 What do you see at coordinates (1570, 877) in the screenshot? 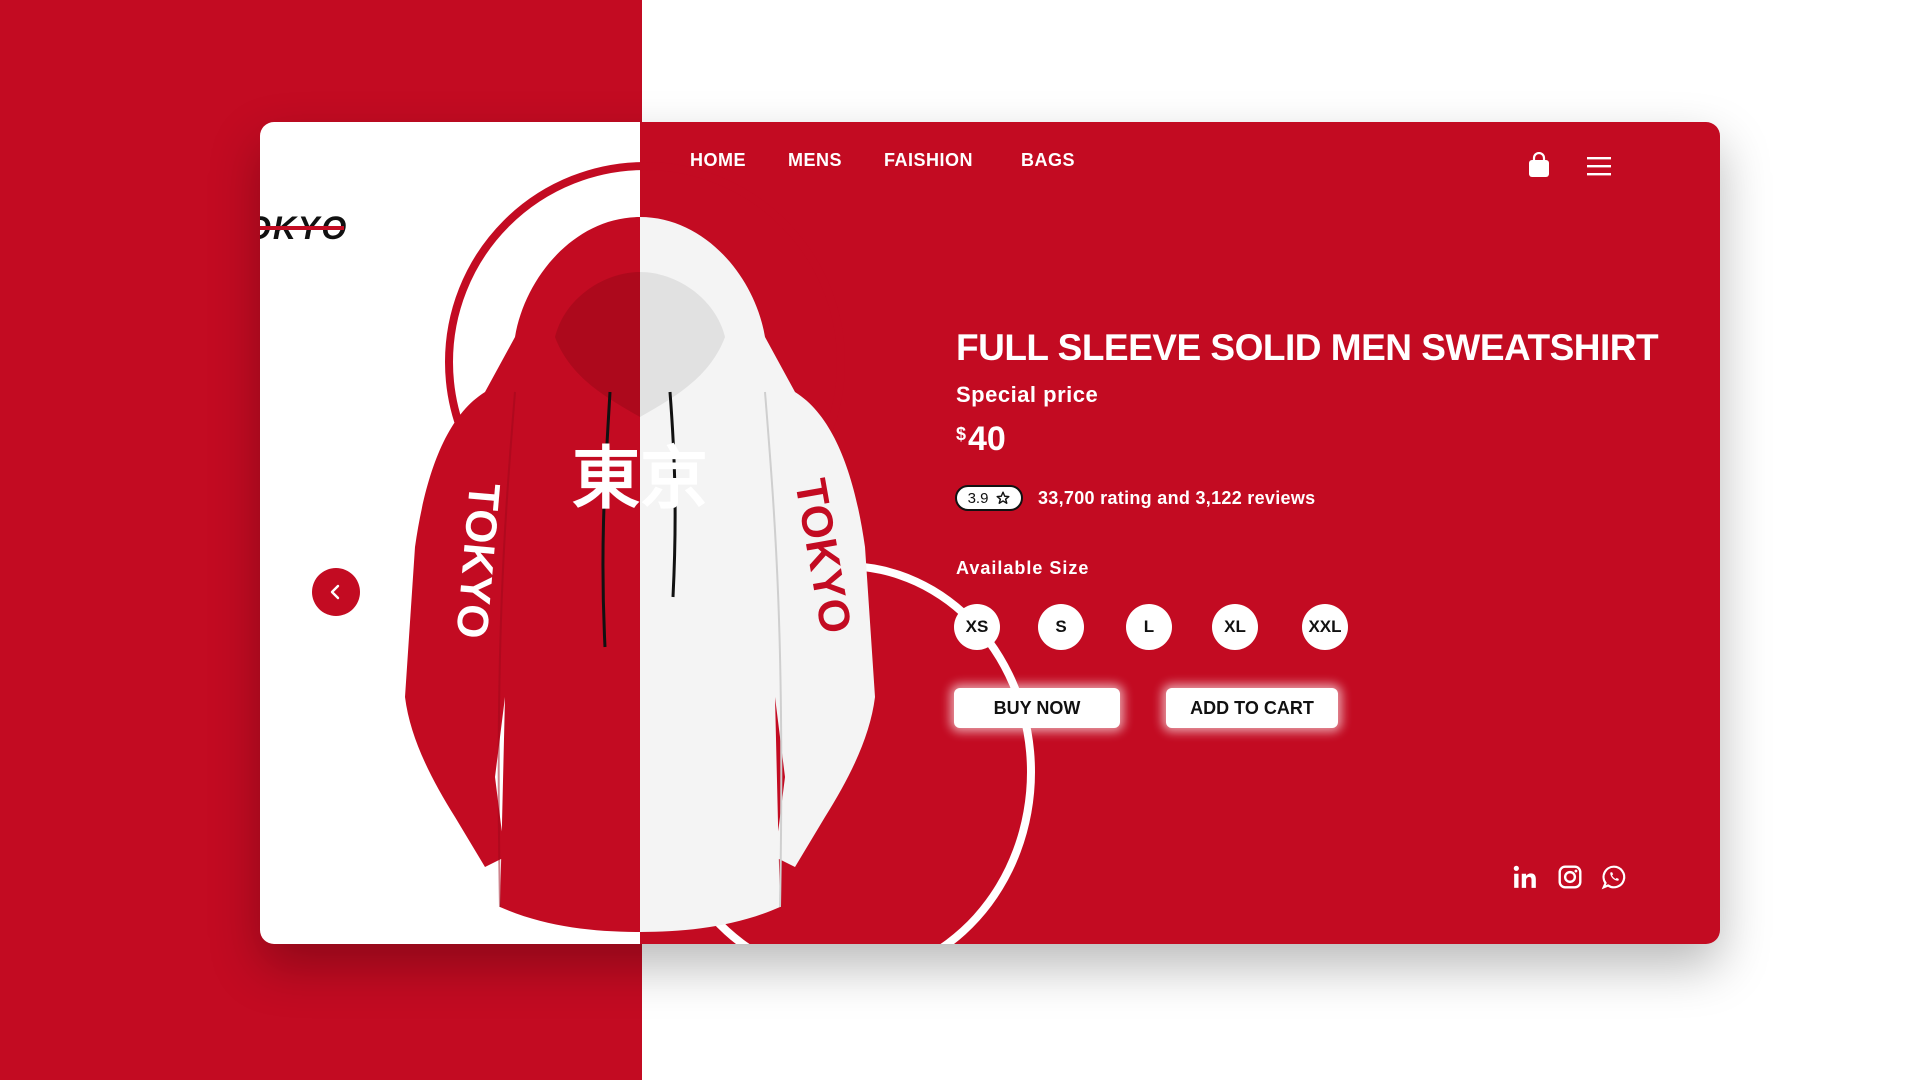
I see `instagram-icon` at bounding box center [1570, 877].